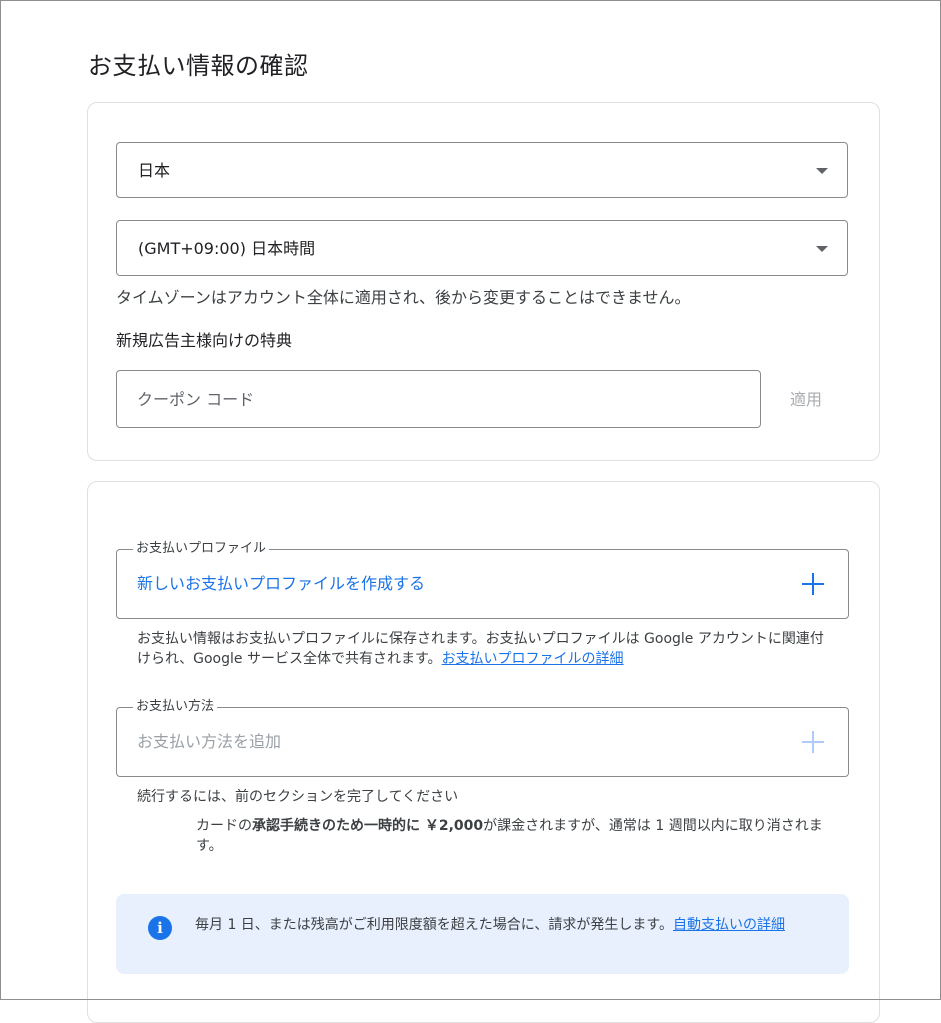  Describe the element at coordinates (533, 659) in the screenshot. I see `payment-profile-details-link: お支払いプロファイルの詳細` at that location.